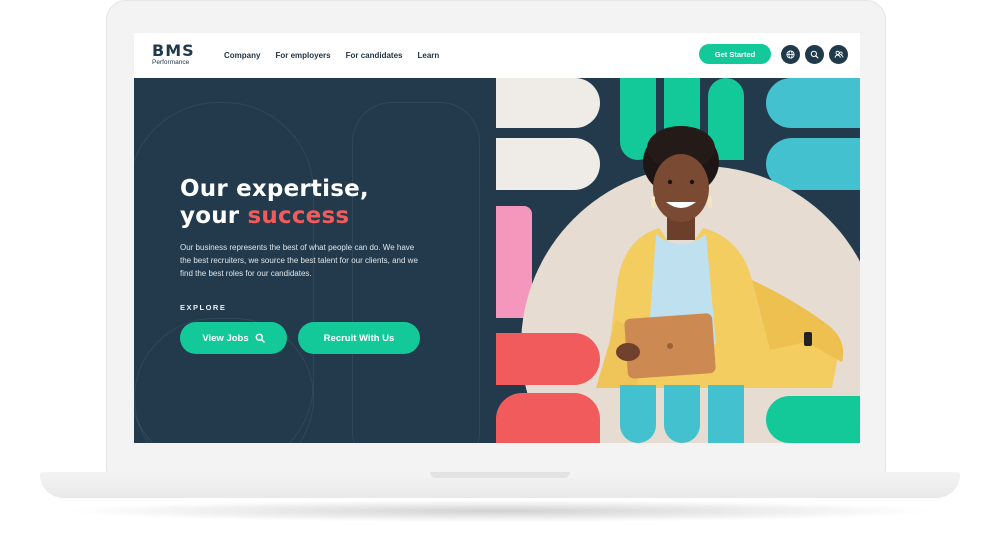  I want to click on hero-heading: Our expertise, your success, so click(330, 203).